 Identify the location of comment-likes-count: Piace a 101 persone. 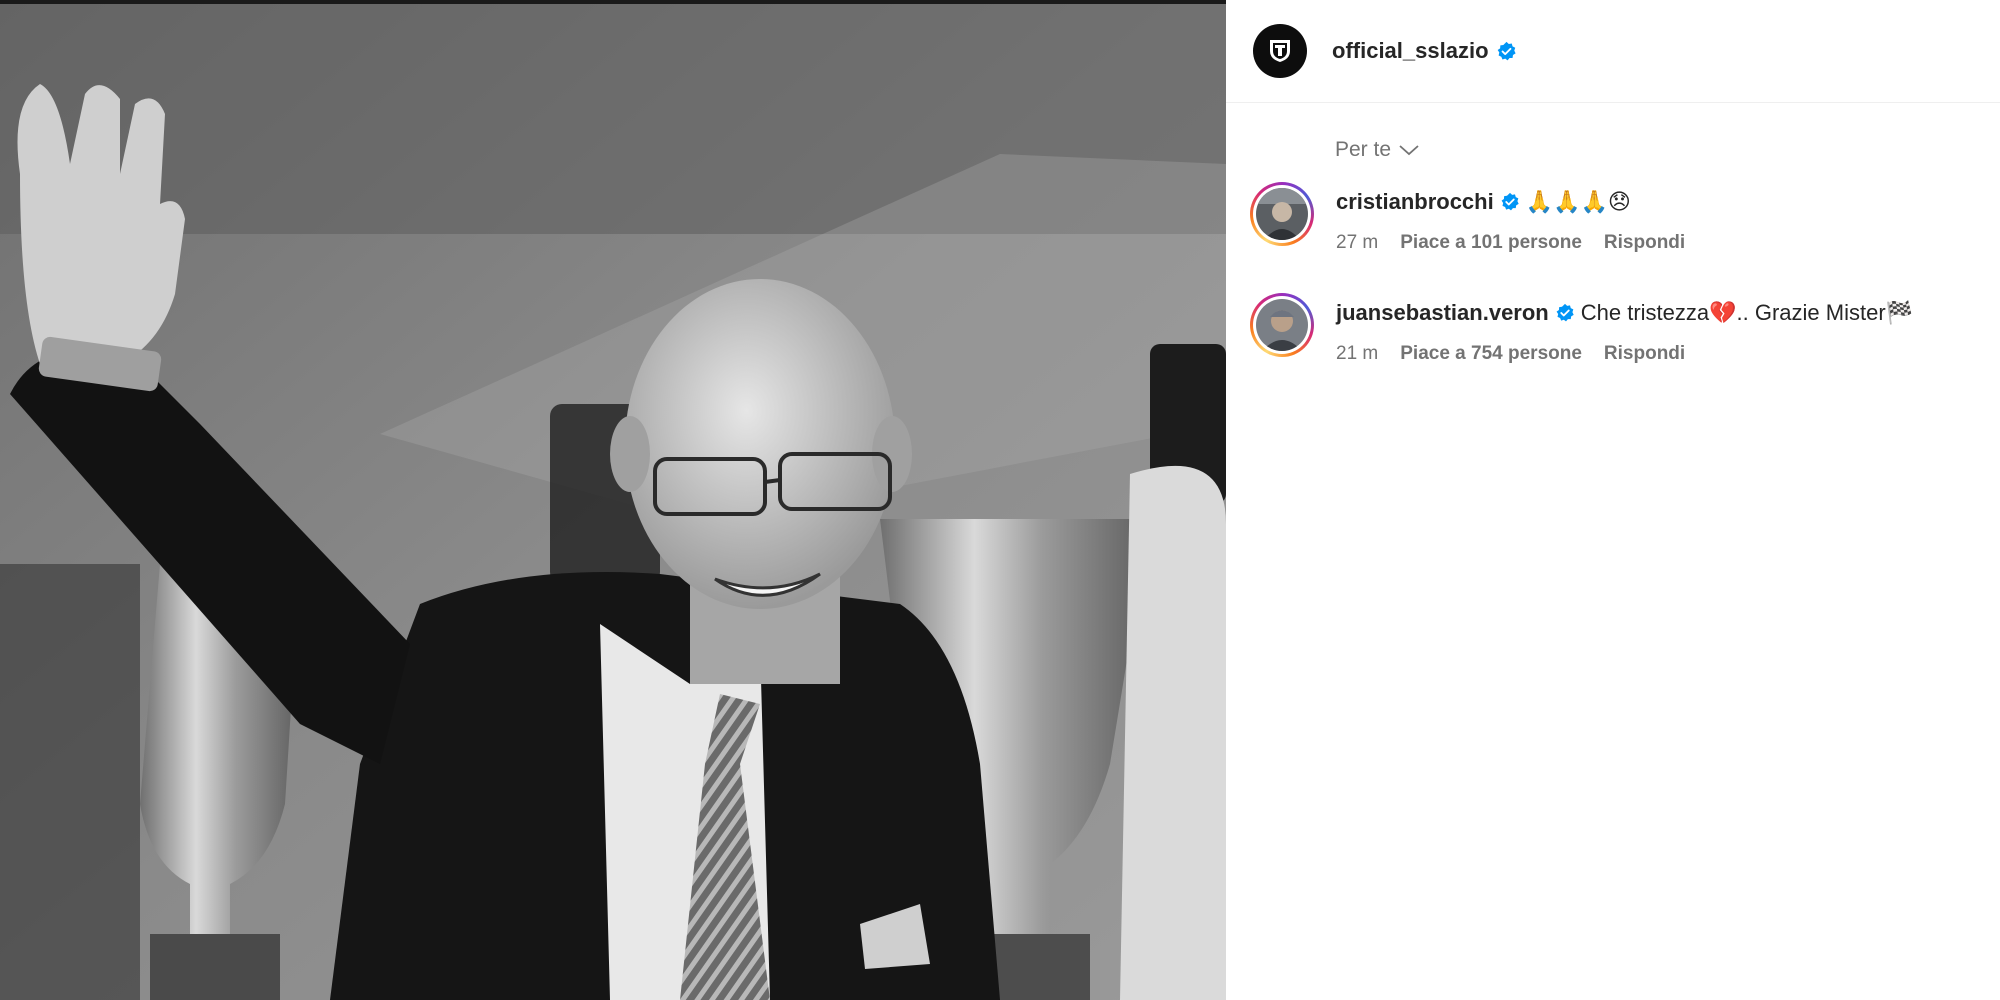
(1491, 243).